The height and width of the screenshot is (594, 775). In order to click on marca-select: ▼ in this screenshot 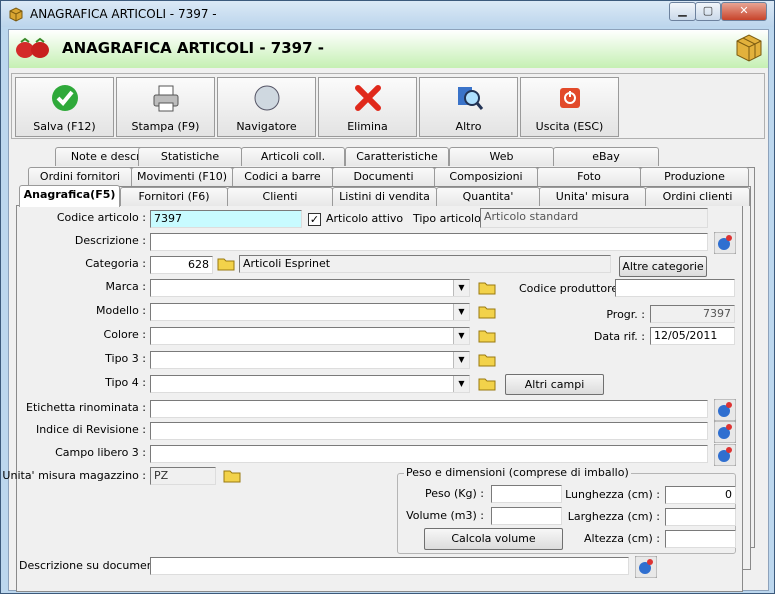, I will do `click(310, 288)`.